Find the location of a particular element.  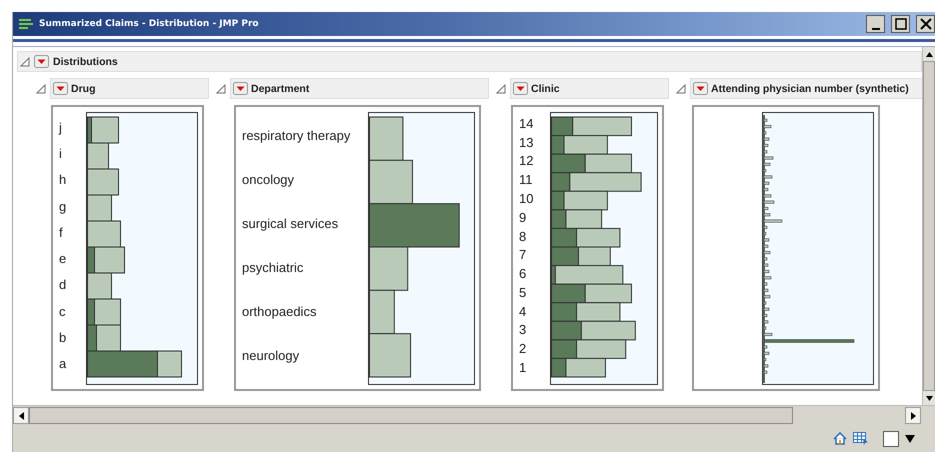

panel-title: Department is located at coordinates (280, 88).